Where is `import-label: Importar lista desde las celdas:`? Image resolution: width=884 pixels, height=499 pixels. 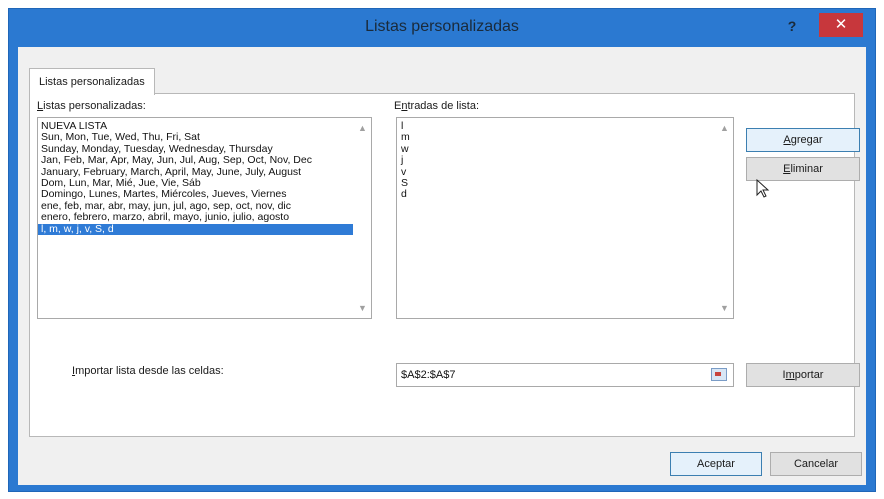
import-label: Importar lista desde las celdas: is located at coordinates (148, 371).